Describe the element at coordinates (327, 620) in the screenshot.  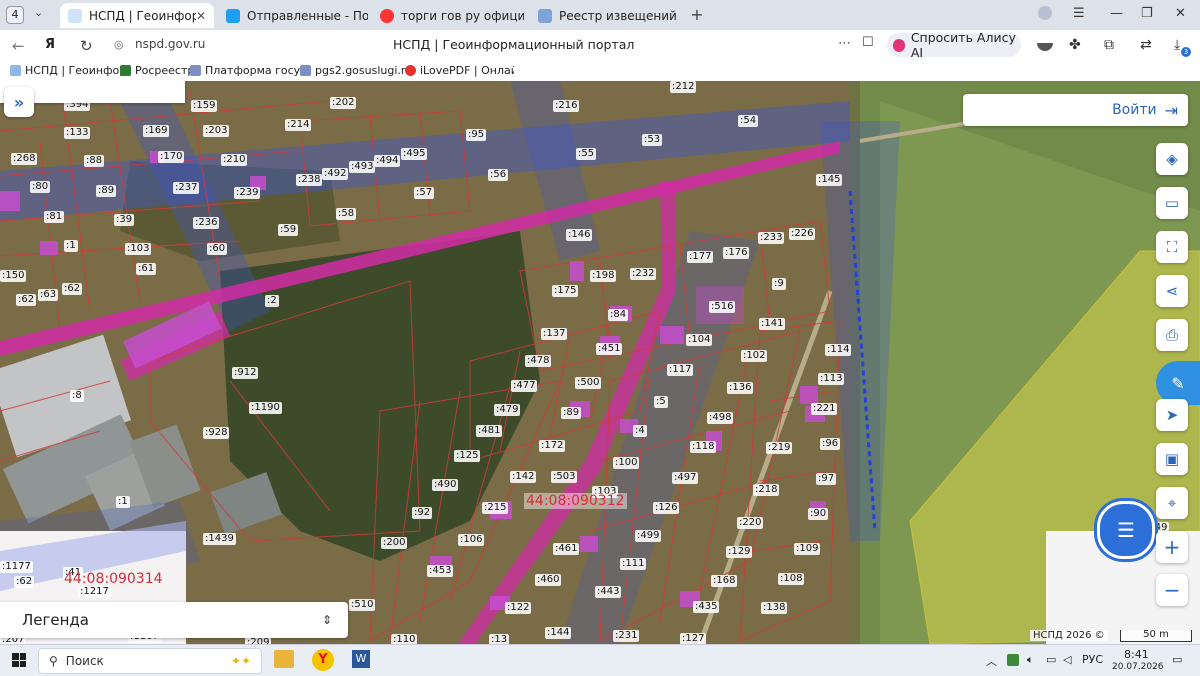
I see `expand-chevron-icon: ⇕` at that location.